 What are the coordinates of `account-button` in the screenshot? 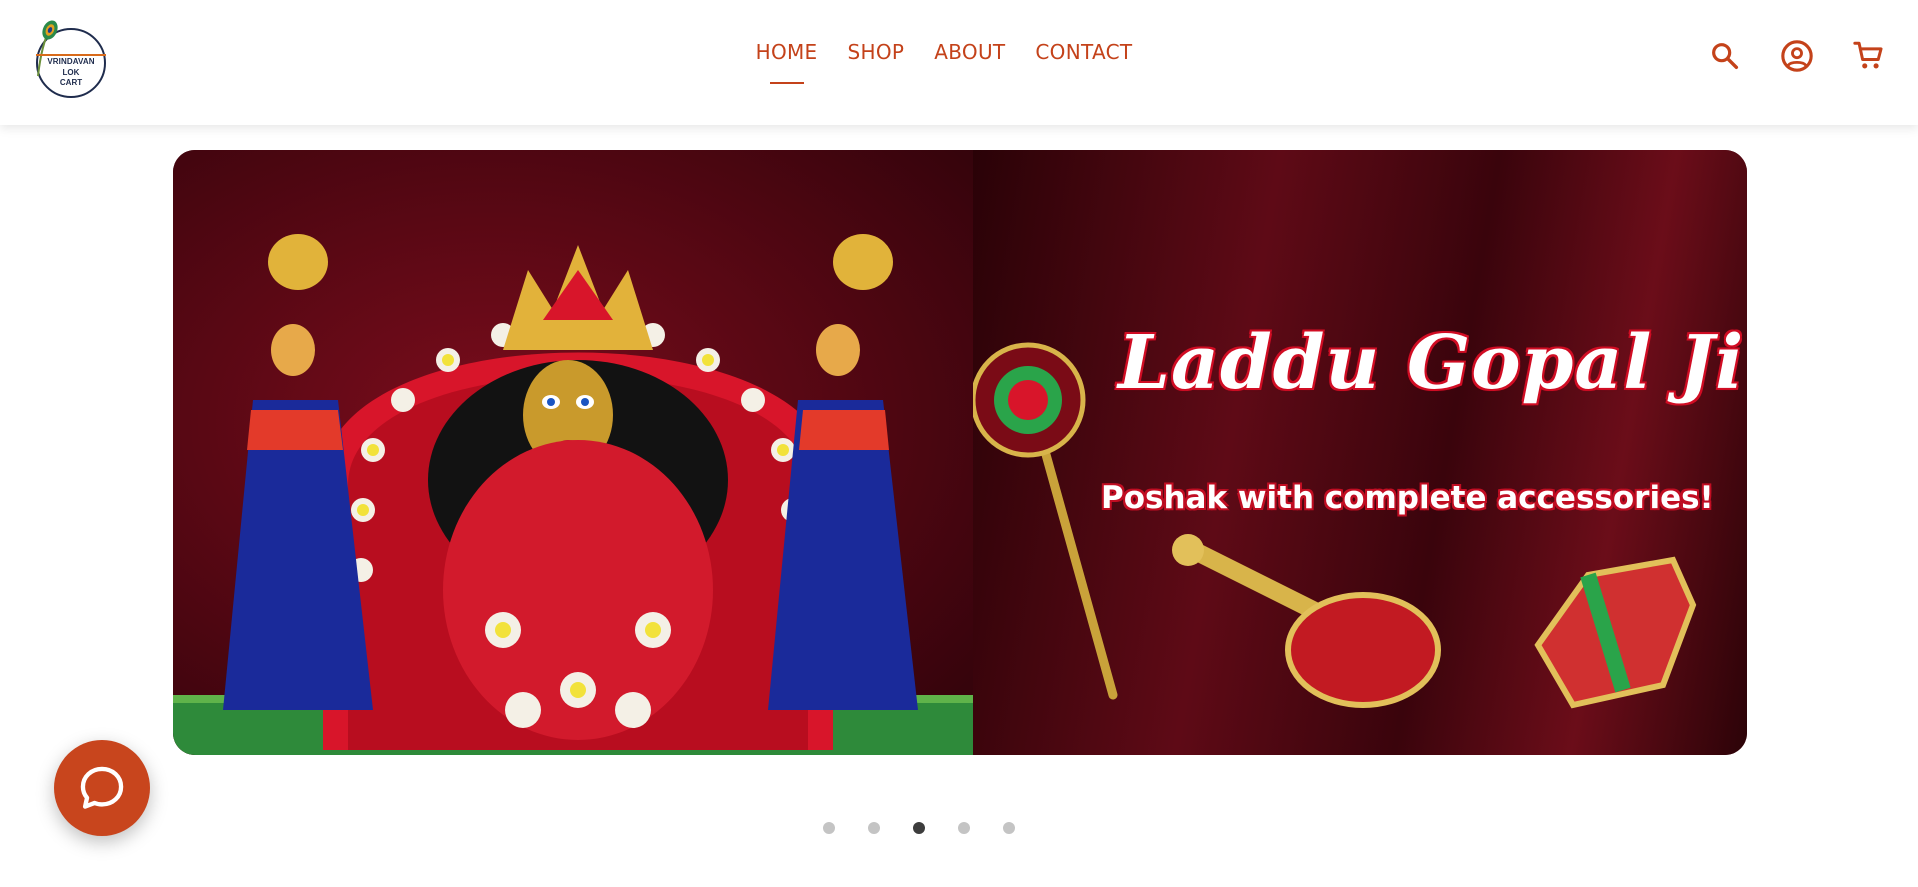 It's located at (1797, 56).